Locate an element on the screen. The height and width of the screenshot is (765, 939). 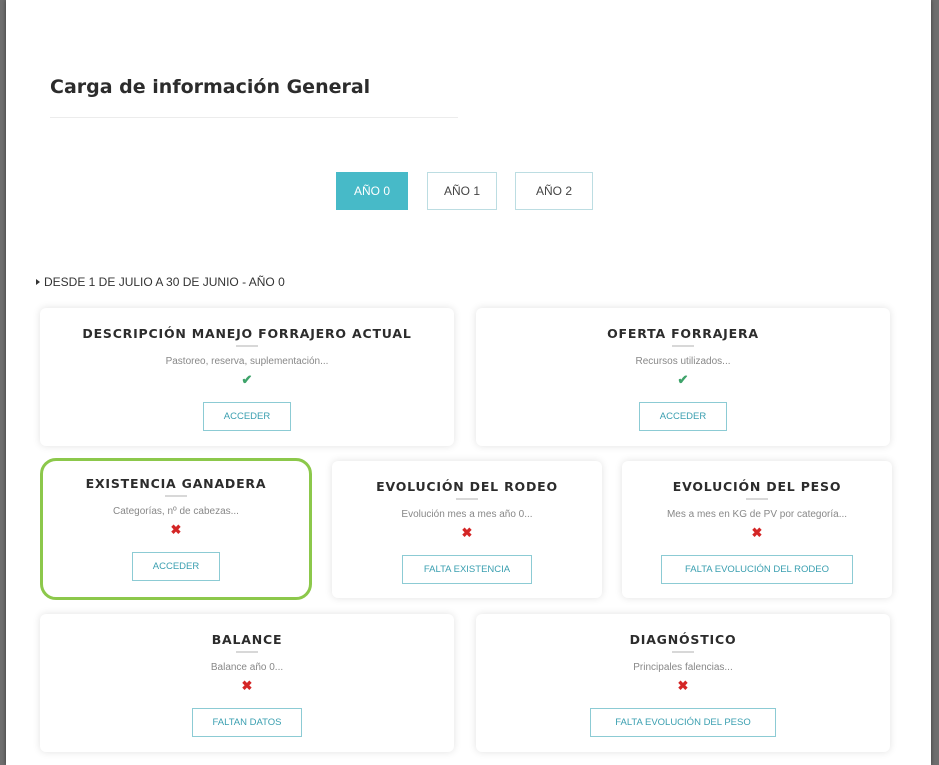
card-title: DIAGNÓSTICO is located at coordinates (683, 639).